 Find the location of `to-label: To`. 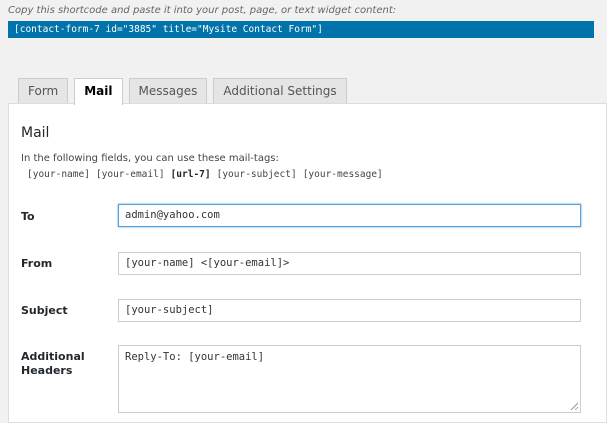

to-label: To is located at coordinates (28, 216).